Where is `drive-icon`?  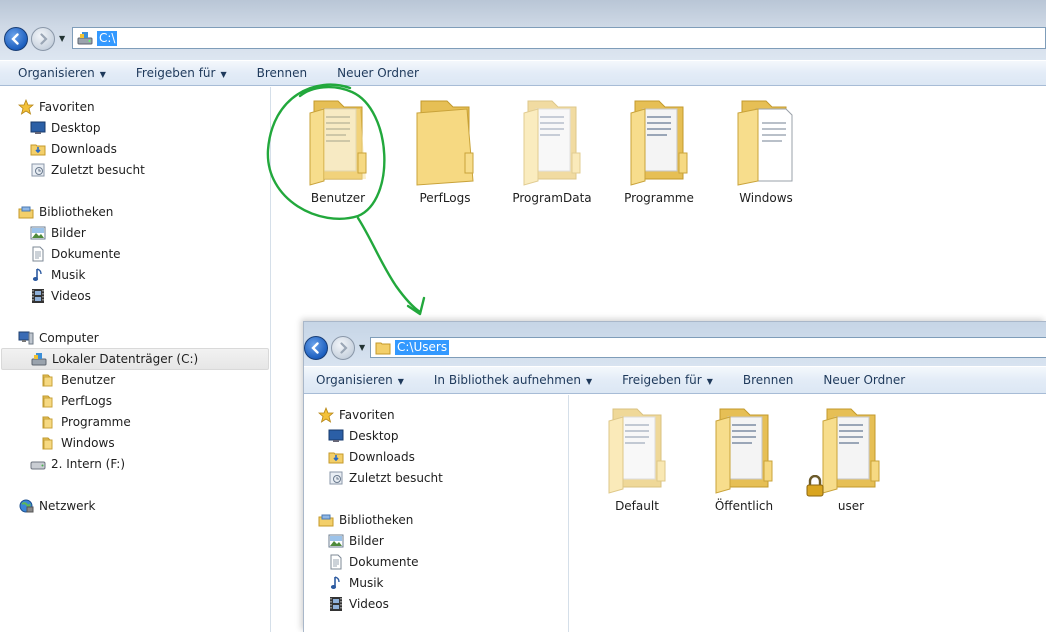 drive-icon is located at coordinates (85, 38).